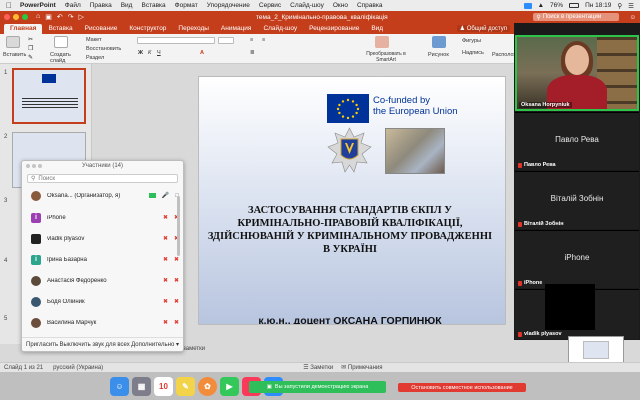 Image resolution: width=640 pixels, height=400 pixels. What do you see at coordinates (251, 40) in the screenshot?
I see `bullets-icon: ≡` at bounding box center [251, 40].